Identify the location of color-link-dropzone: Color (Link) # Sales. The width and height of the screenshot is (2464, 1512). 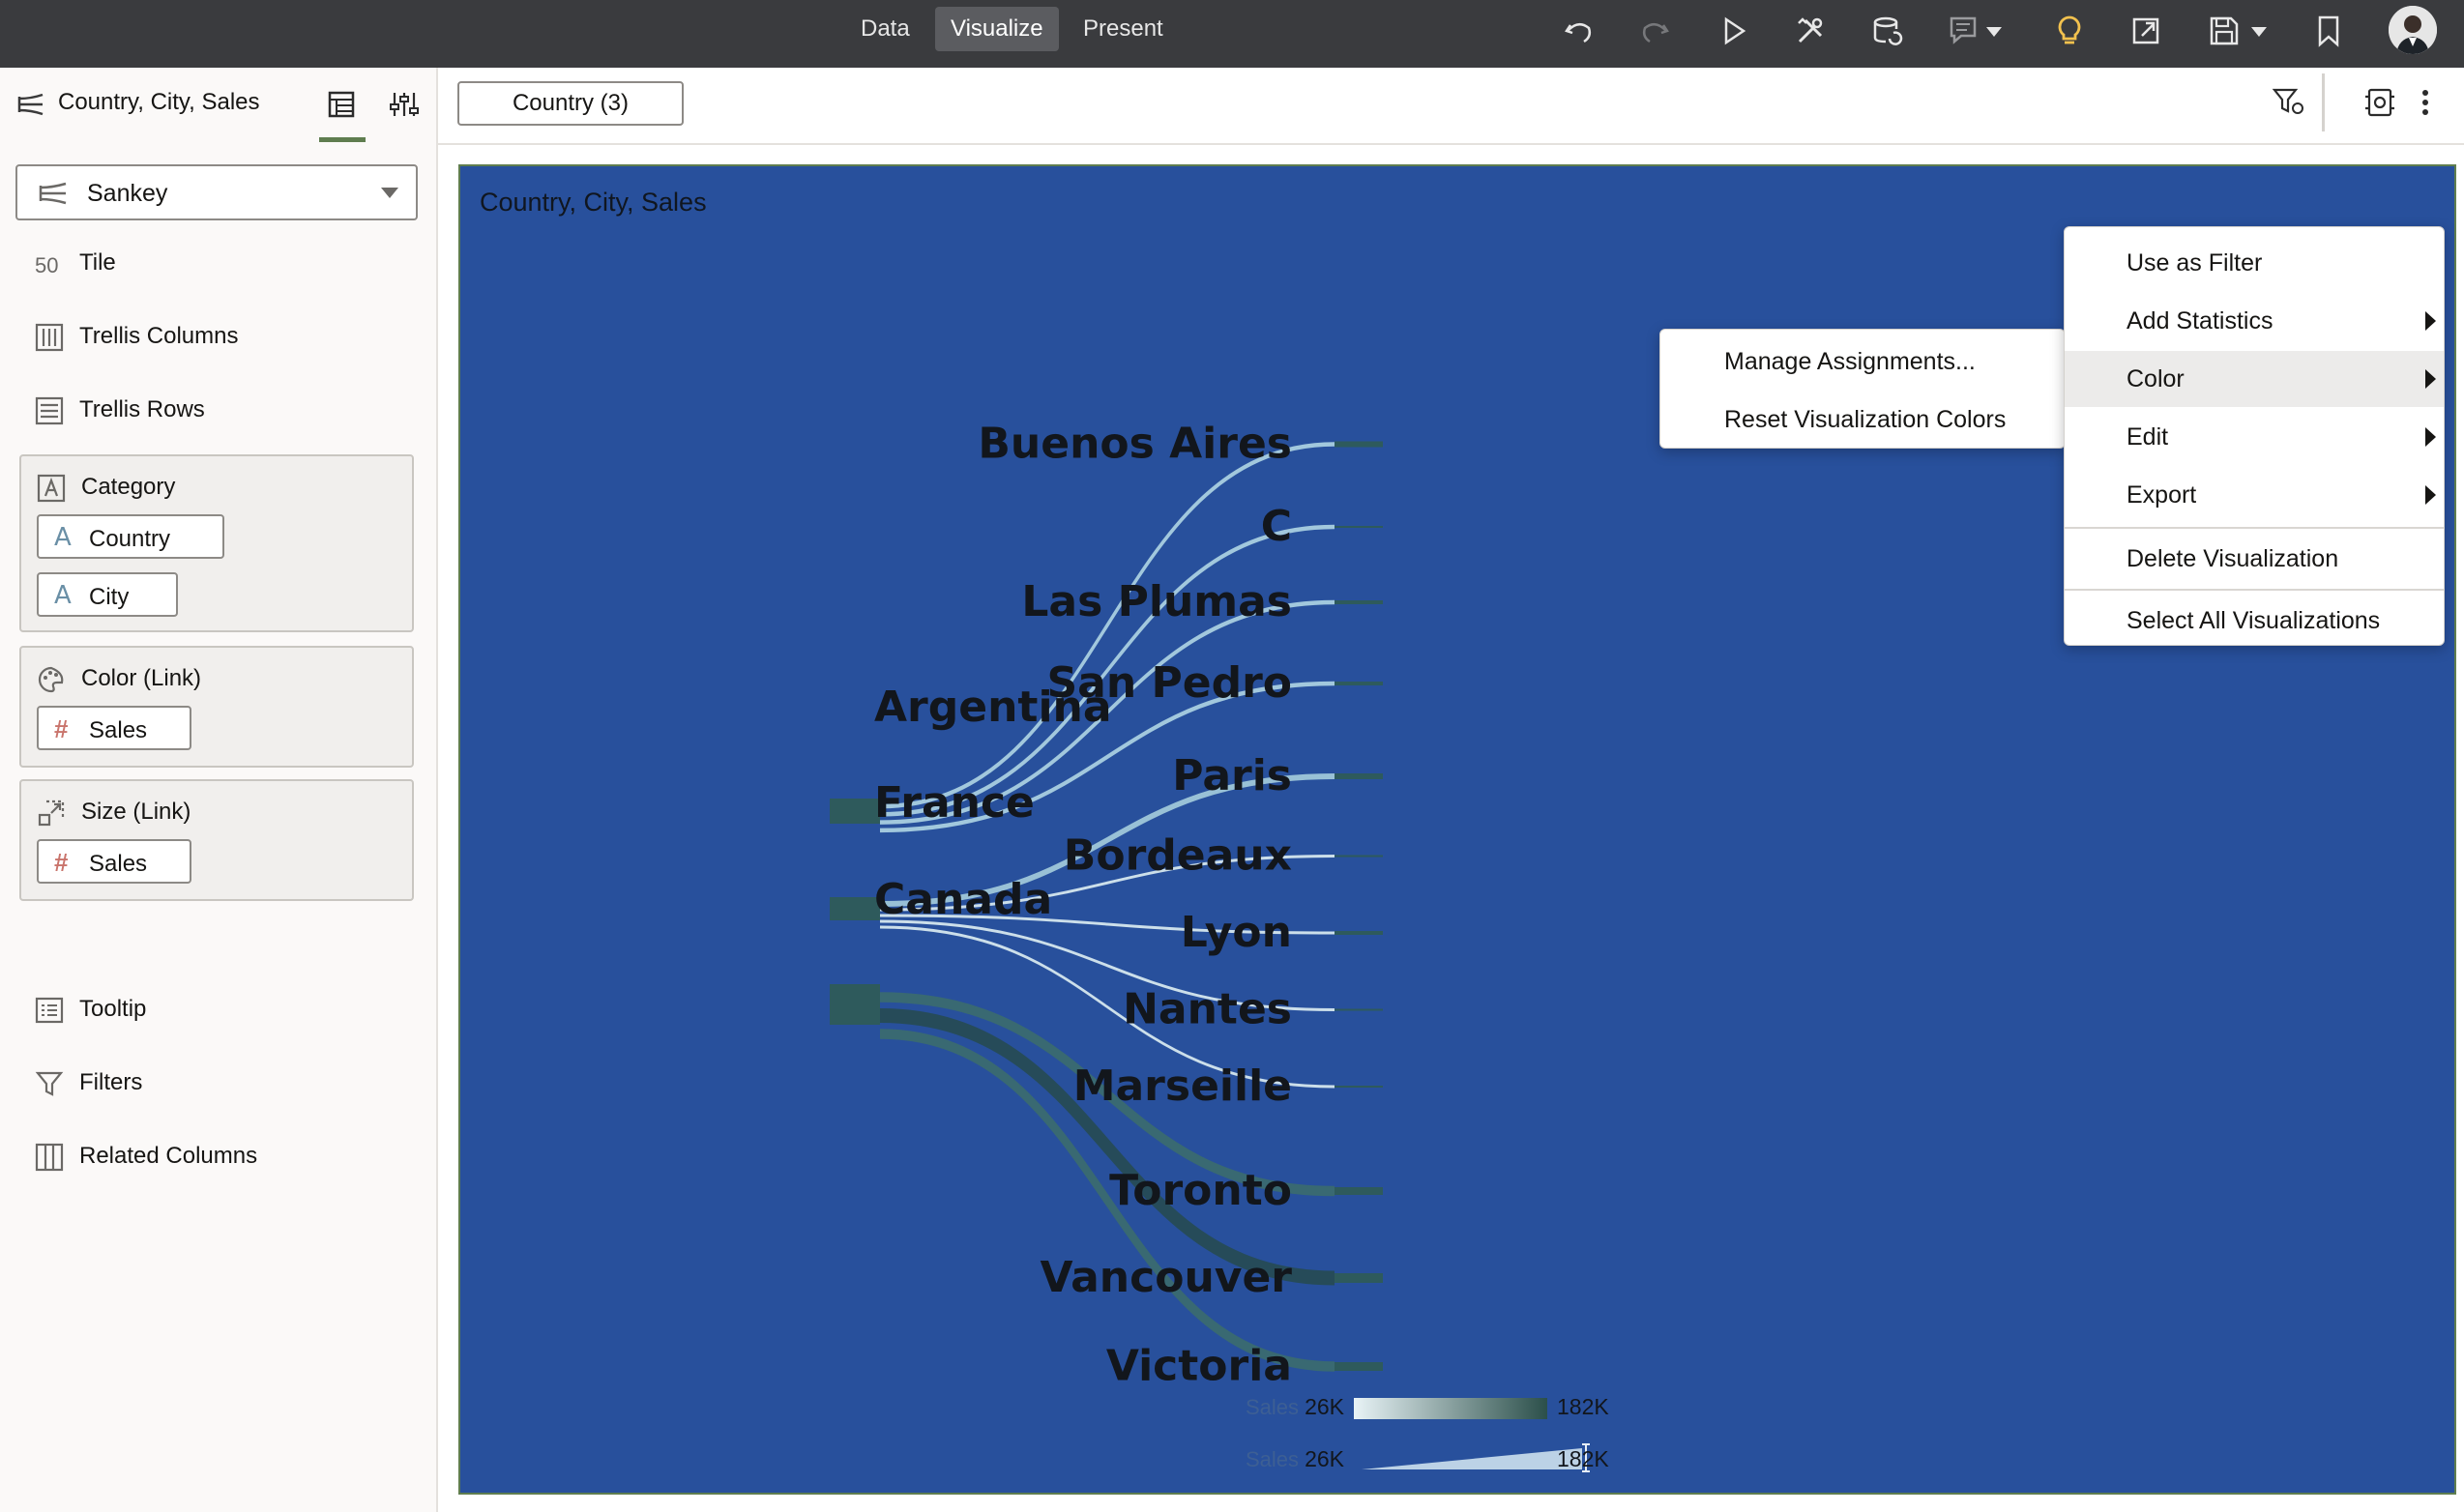
(217, 707).